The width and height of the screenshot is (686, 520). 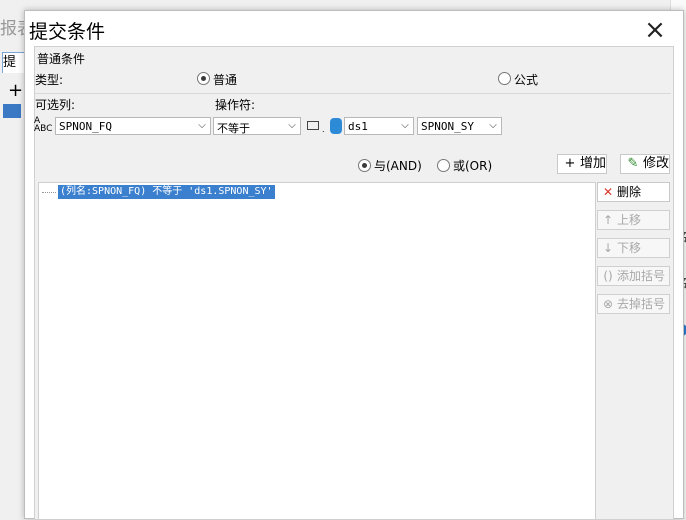 What do you see at coordinates (49, 80) in the screenshot?
I see `type-label: 类型:` at bounding box center [49, 80].